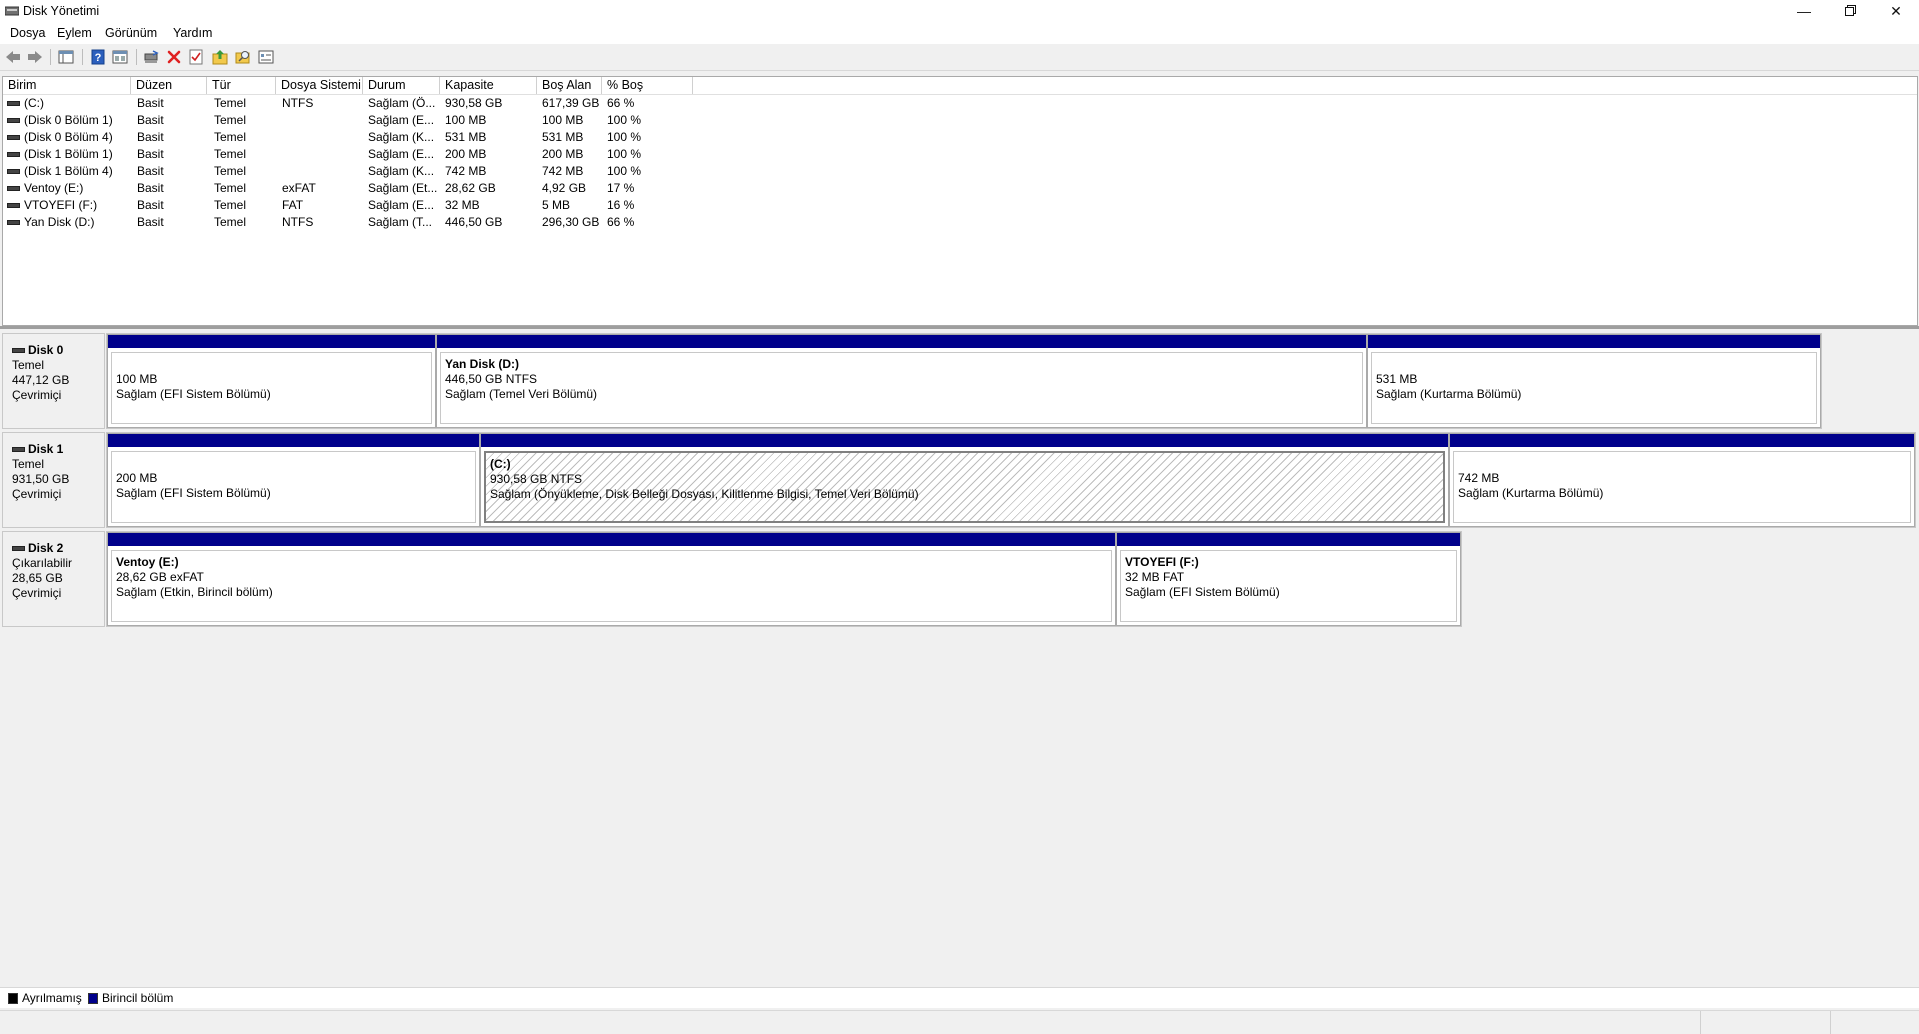  What do you see at coordinates (28, 464) in the screenshot?
I see `disk-type: Temel` at bounding box center [28, 464].